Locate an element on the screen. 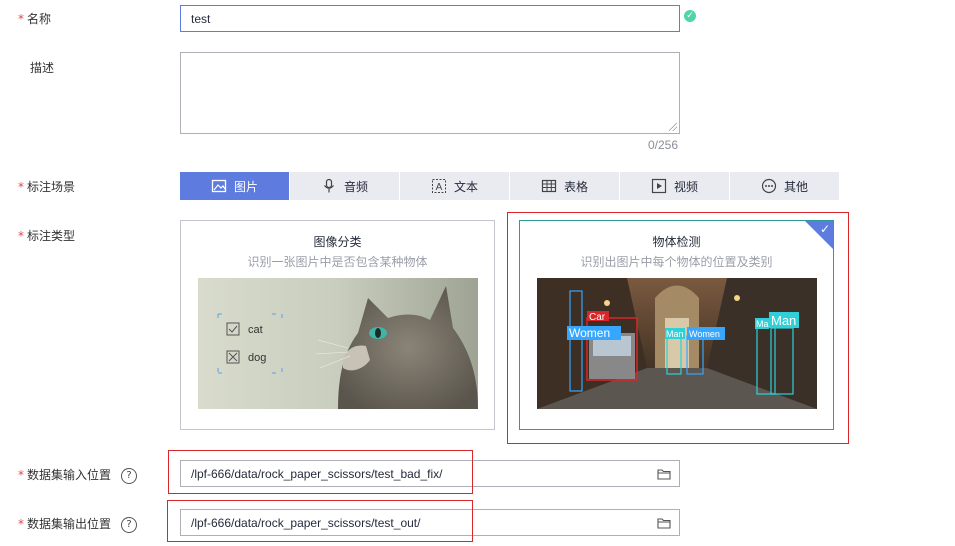 This screenshot has height=546, width=955. svg-text: A is located at coordinates (439, 187).